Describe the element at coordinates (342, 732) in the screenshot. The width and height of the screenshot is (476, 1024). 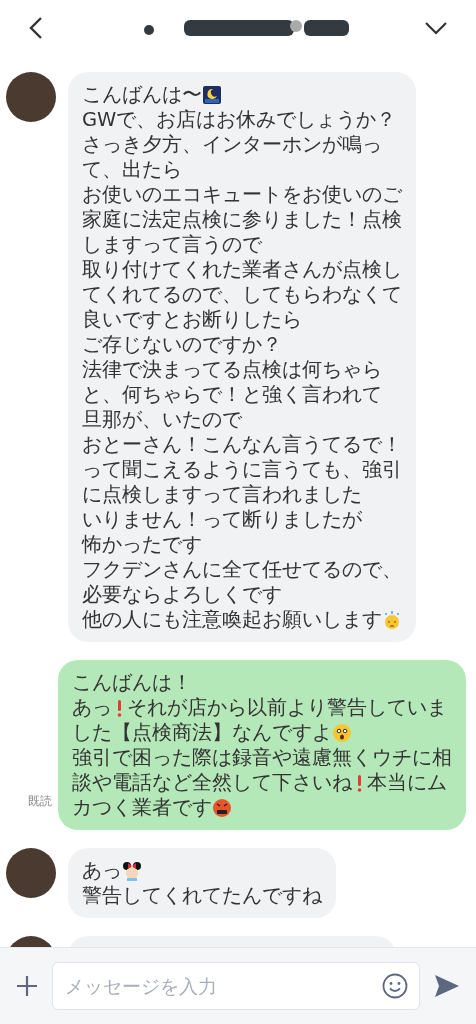
I see `astonished-face-icon` at that location.